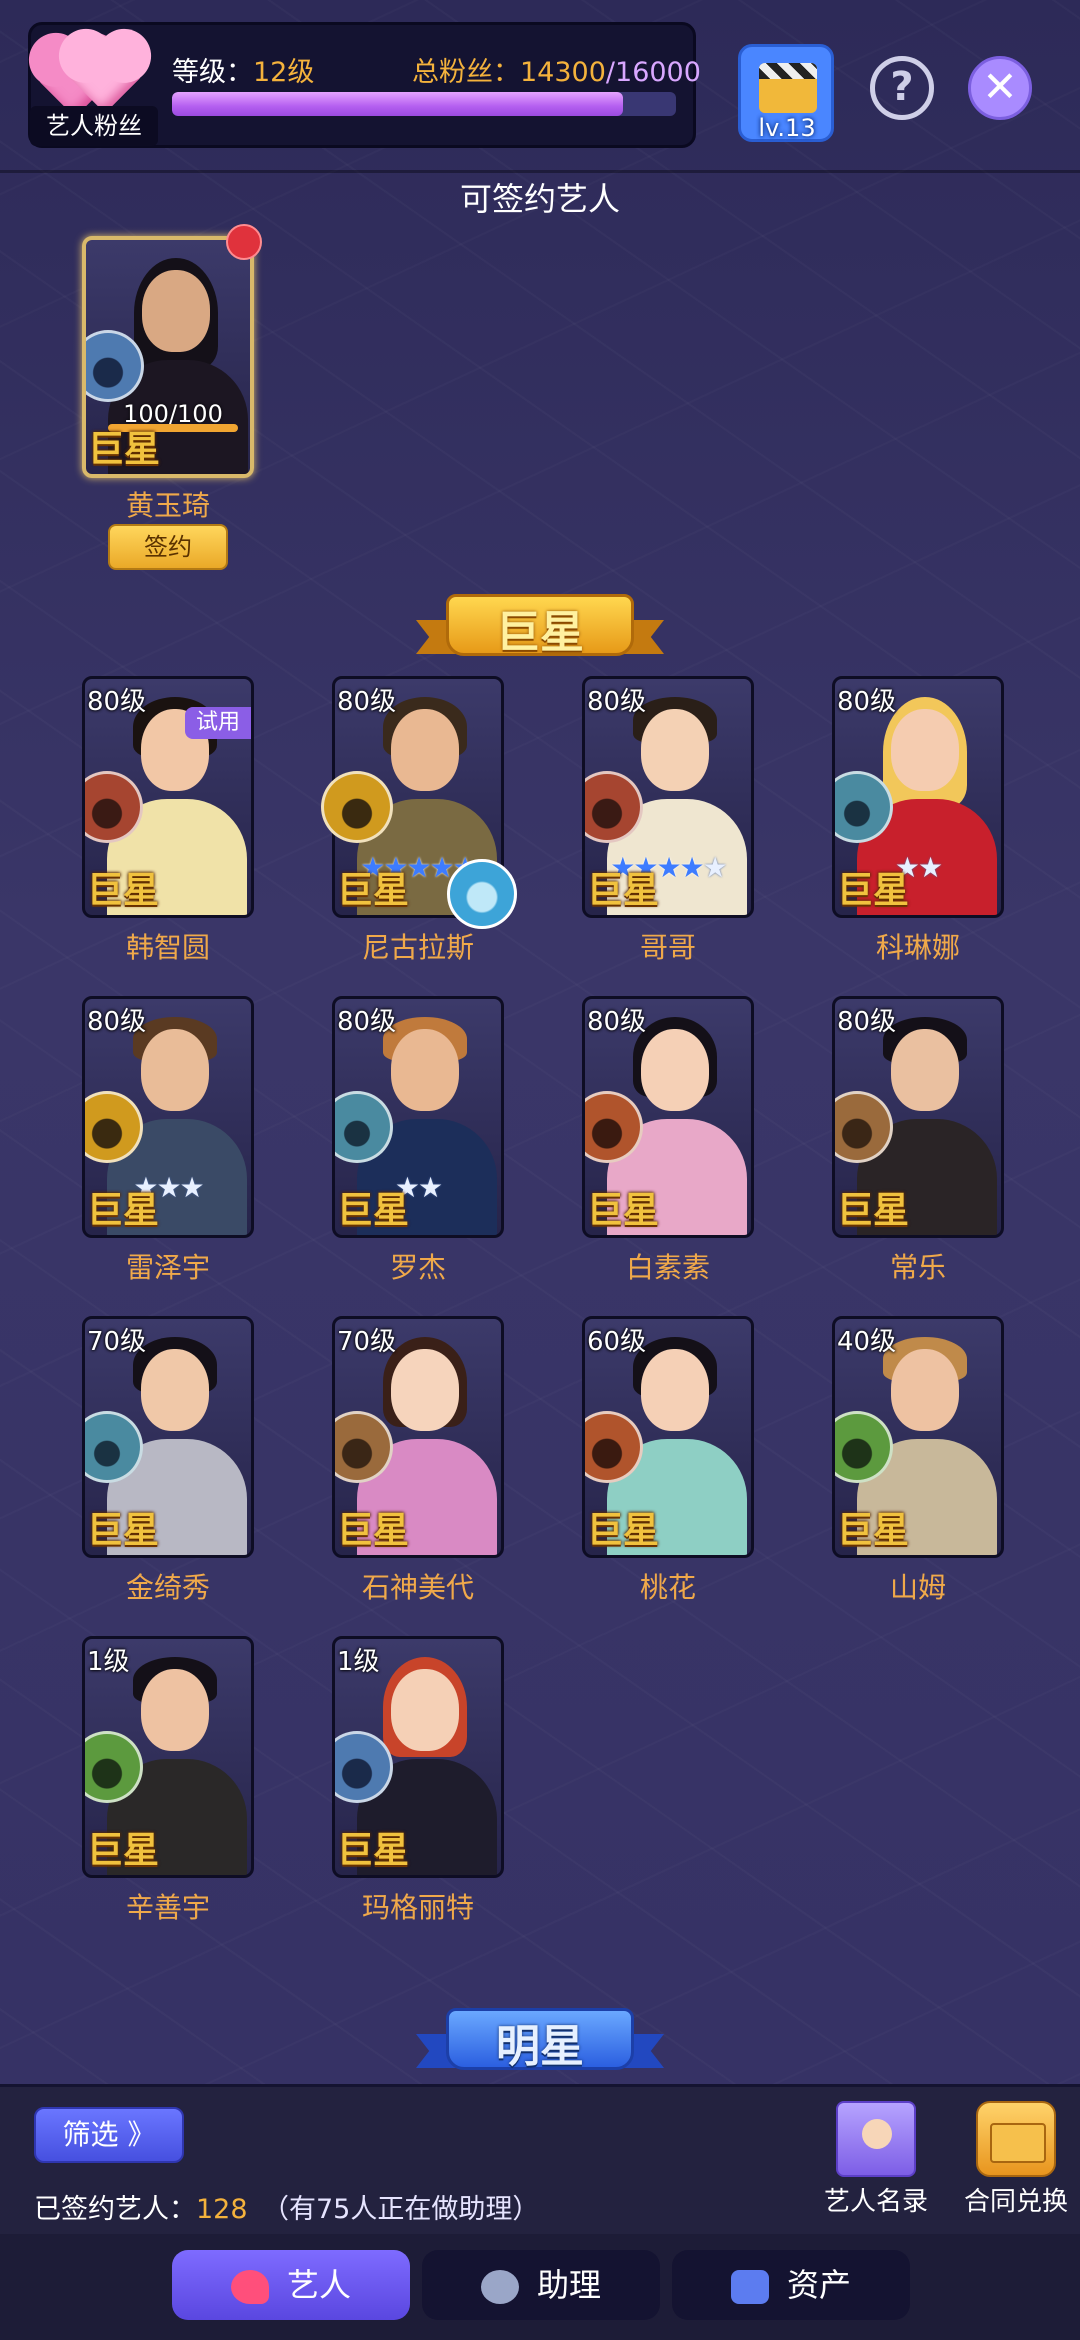 This screenshot has width=1080, height=2340. Describe the element at coordinates (94, 126) in the screenshot. I see `fan-tag: 艺人粉丝` at that location.